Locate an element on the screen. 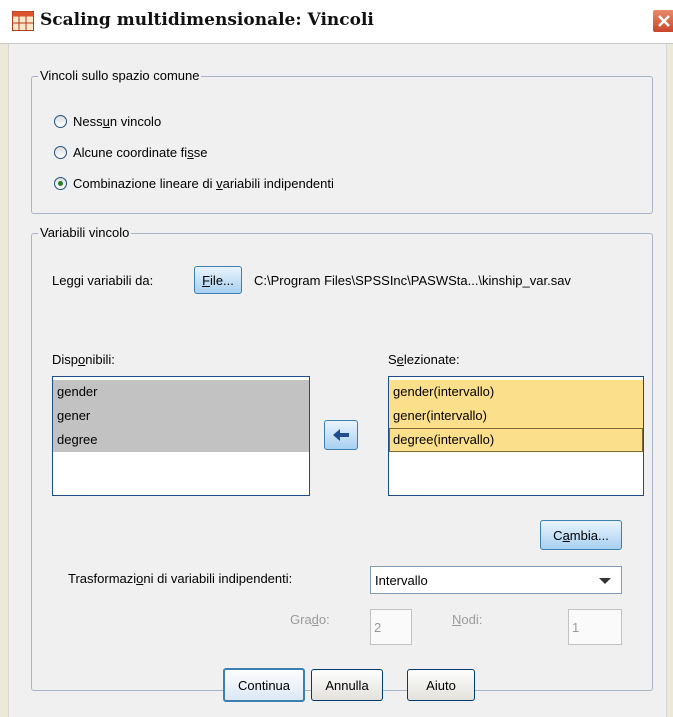 The image size is (673, 717). title-bar: Scaling multidimensionale: Vincoli is located at coordinates (336, 22).